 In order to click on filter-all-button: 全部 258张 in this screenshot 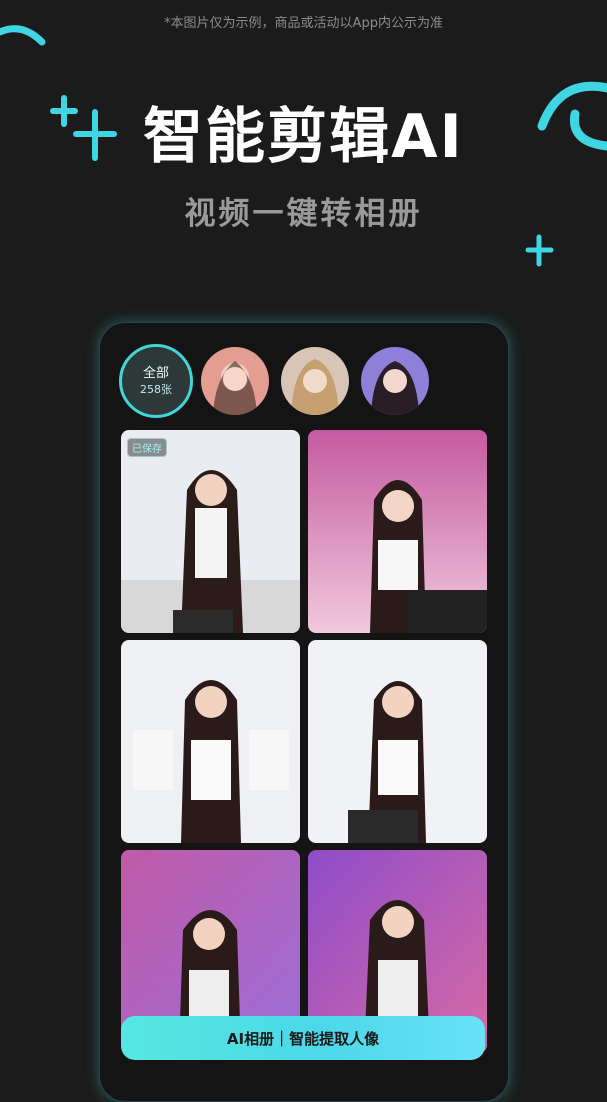, I will do `click(156, 381)`.